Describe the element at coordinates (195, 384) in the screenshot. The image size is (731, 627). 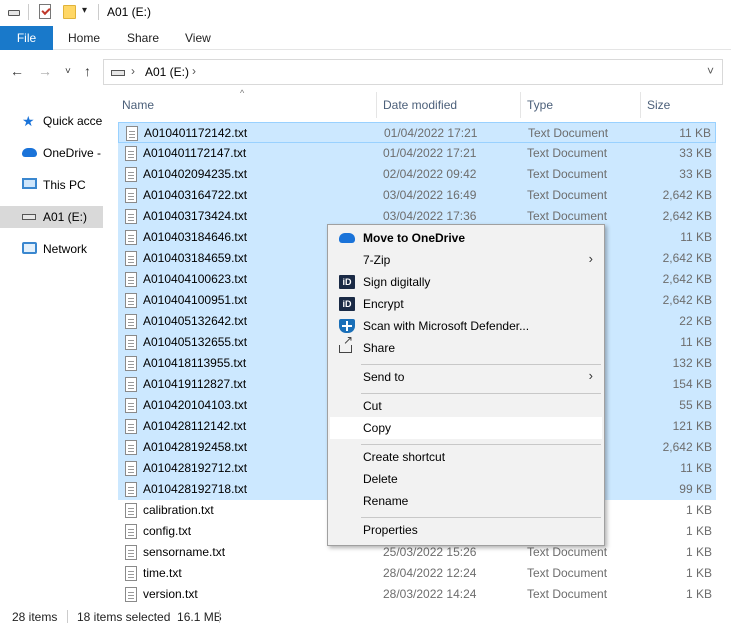
I see `file-name: A010419112827.txt` at that location.